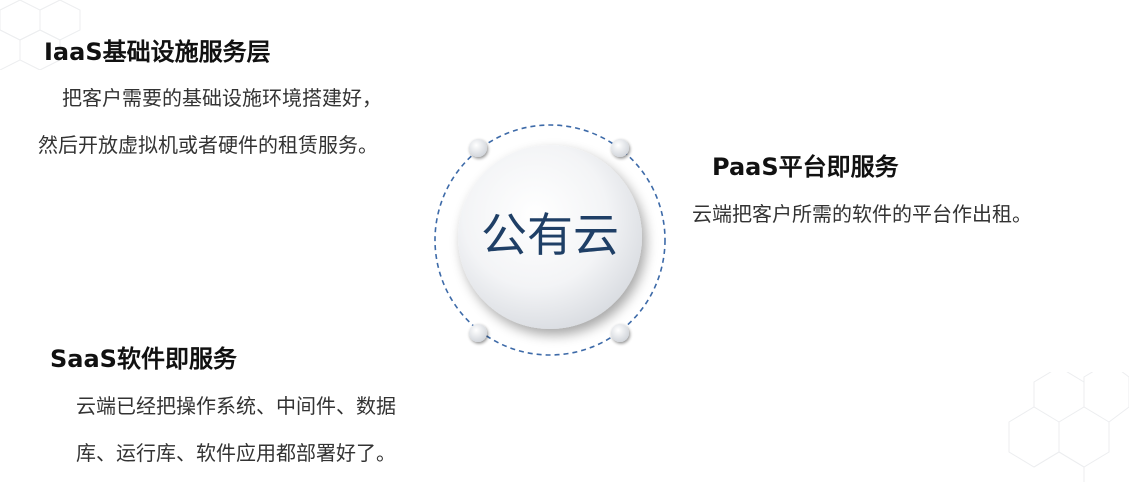  Describe the element at coordinates (208, 145) in the screenshot. I see `iaas-description-line: 然后开放虚拟机或者硬件的租赁服务。` at that location.